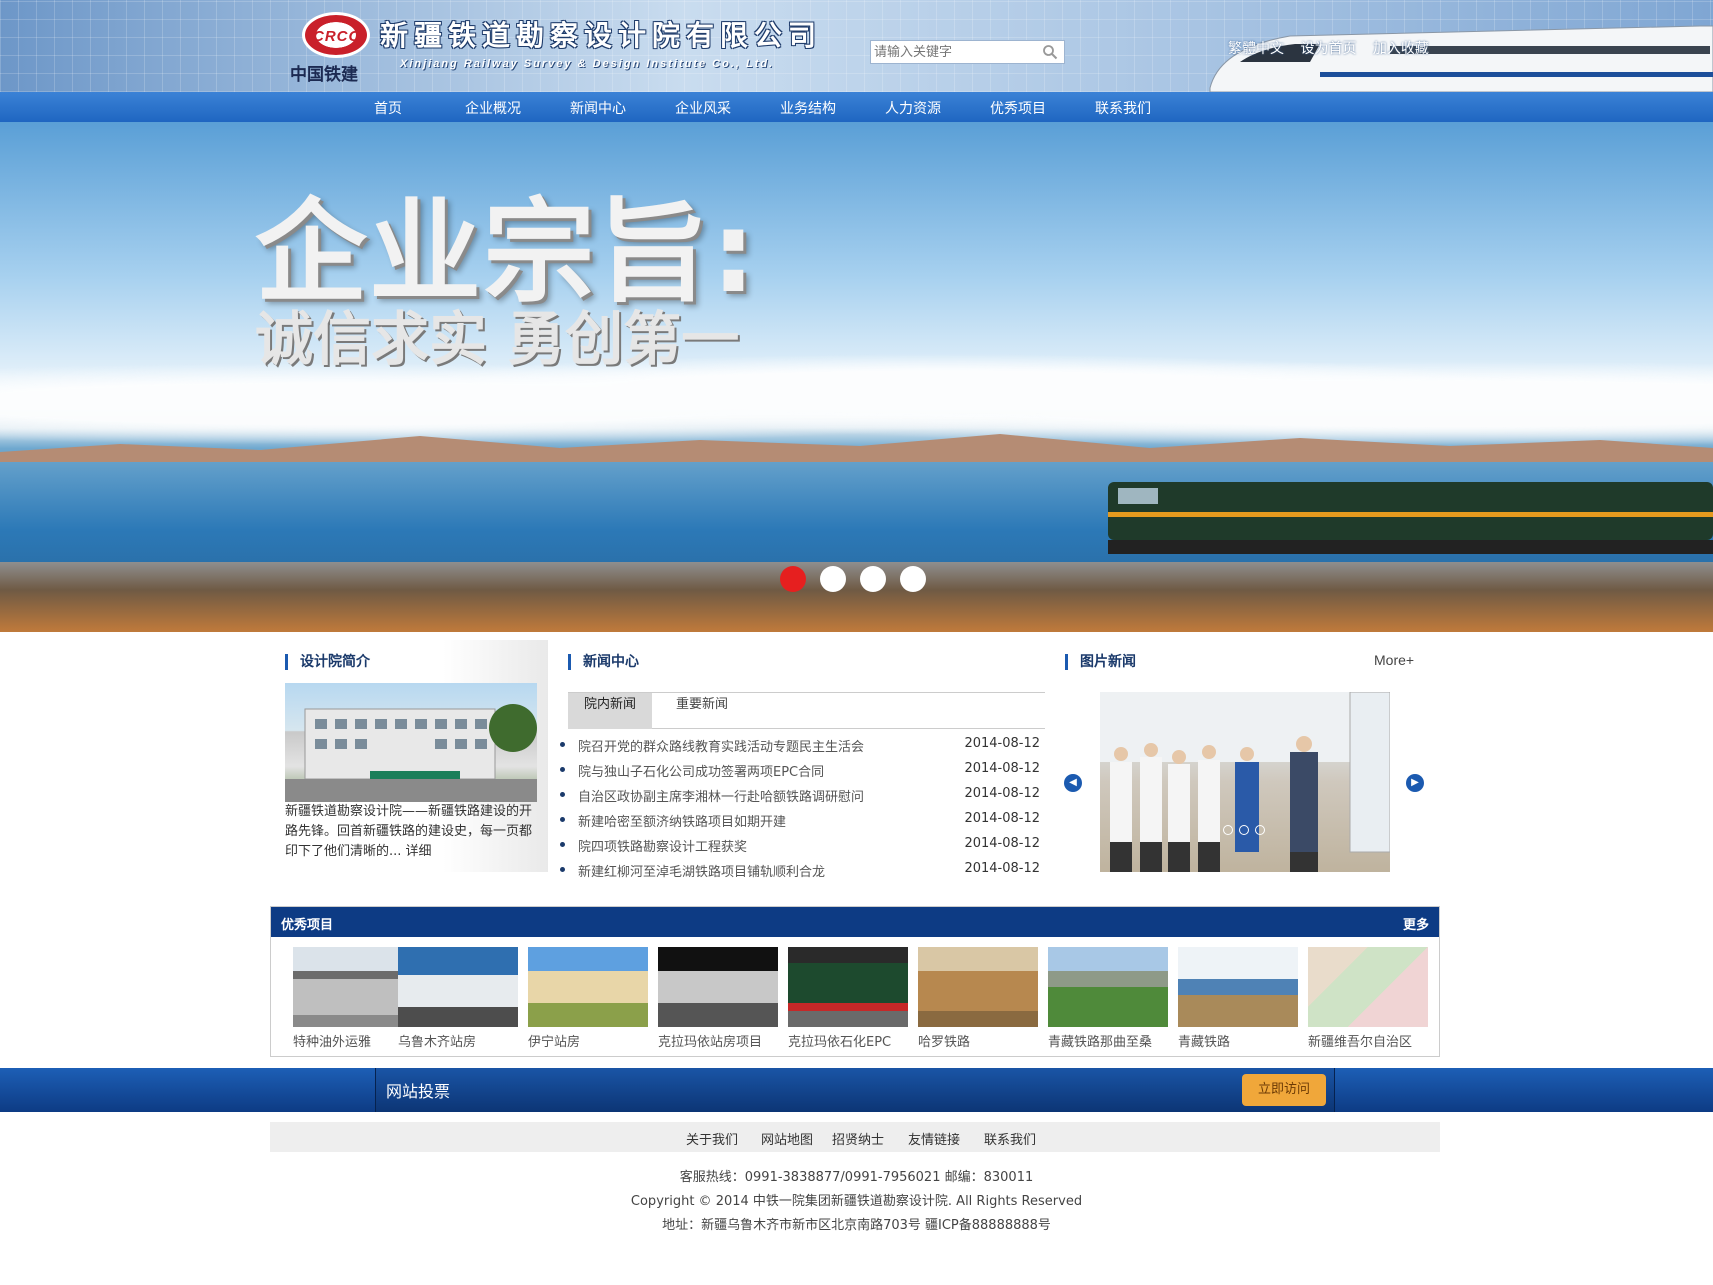 The image size is (1713, 1285). What do you see at coordinates (800, 846) in the screenshot?
I see `news-item: 院四项铁路勘察设计工程获奖 2014-08-12` at bounding box center [800, 846].